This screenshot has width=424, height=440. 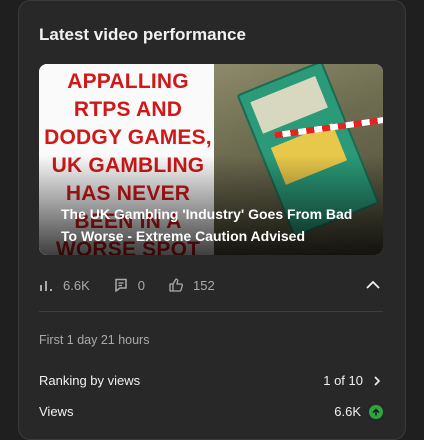 What do you see at coordinates (376, 411) in the screenshot?
I see `trend-up-icon` at bounding box center [376, 411].